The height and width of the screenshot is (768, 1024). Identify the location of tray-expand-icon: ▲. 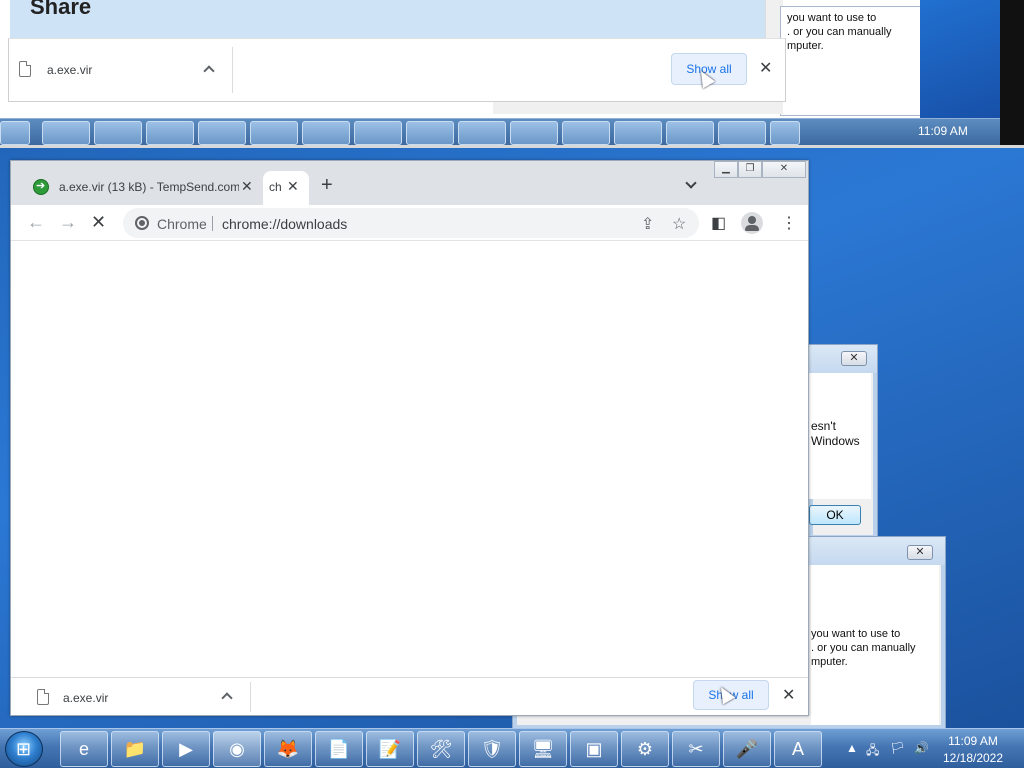
(852, 748).